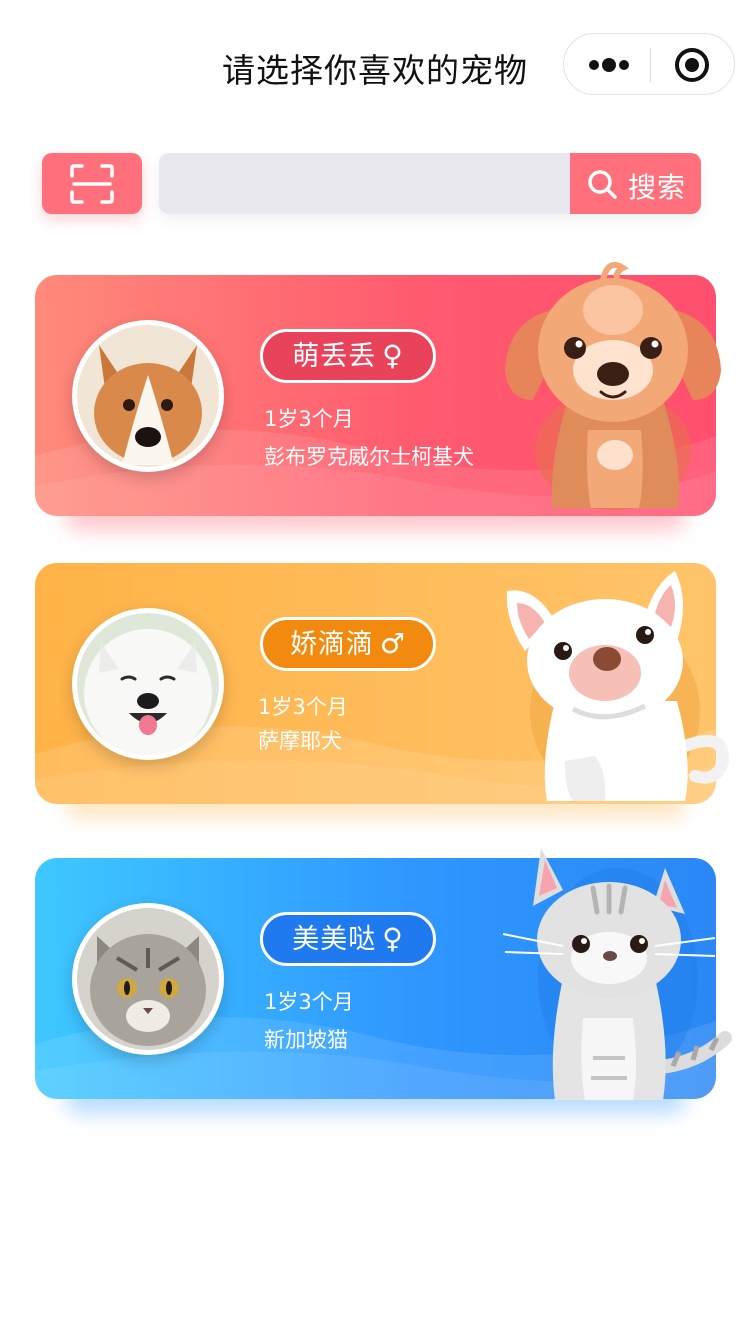 The height and width of the screenshot is (1334, 750). I want to click on pet-breed: 萨摩耶犬, so click(300, 741).